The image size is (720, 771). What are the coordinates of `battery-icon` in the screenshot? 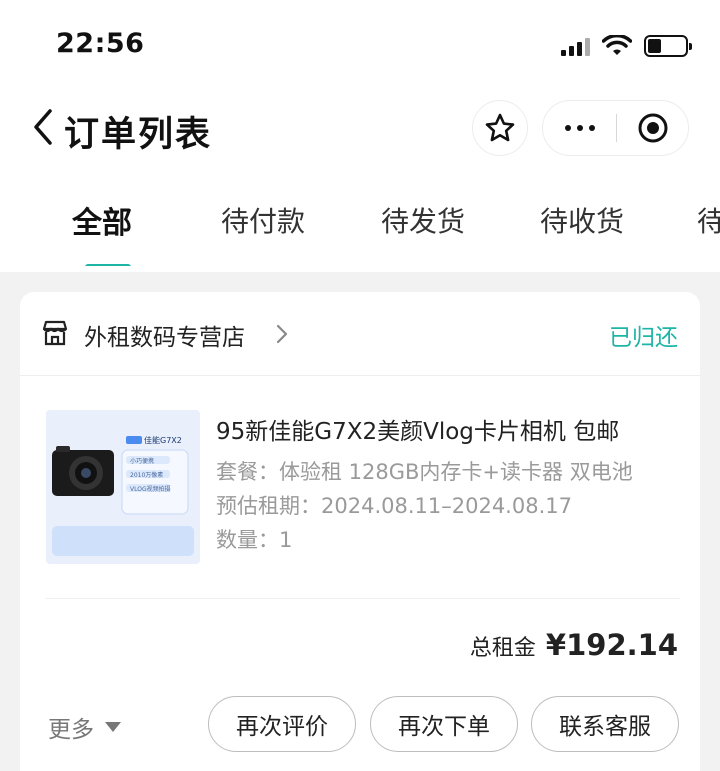 It's located at (668, 46).